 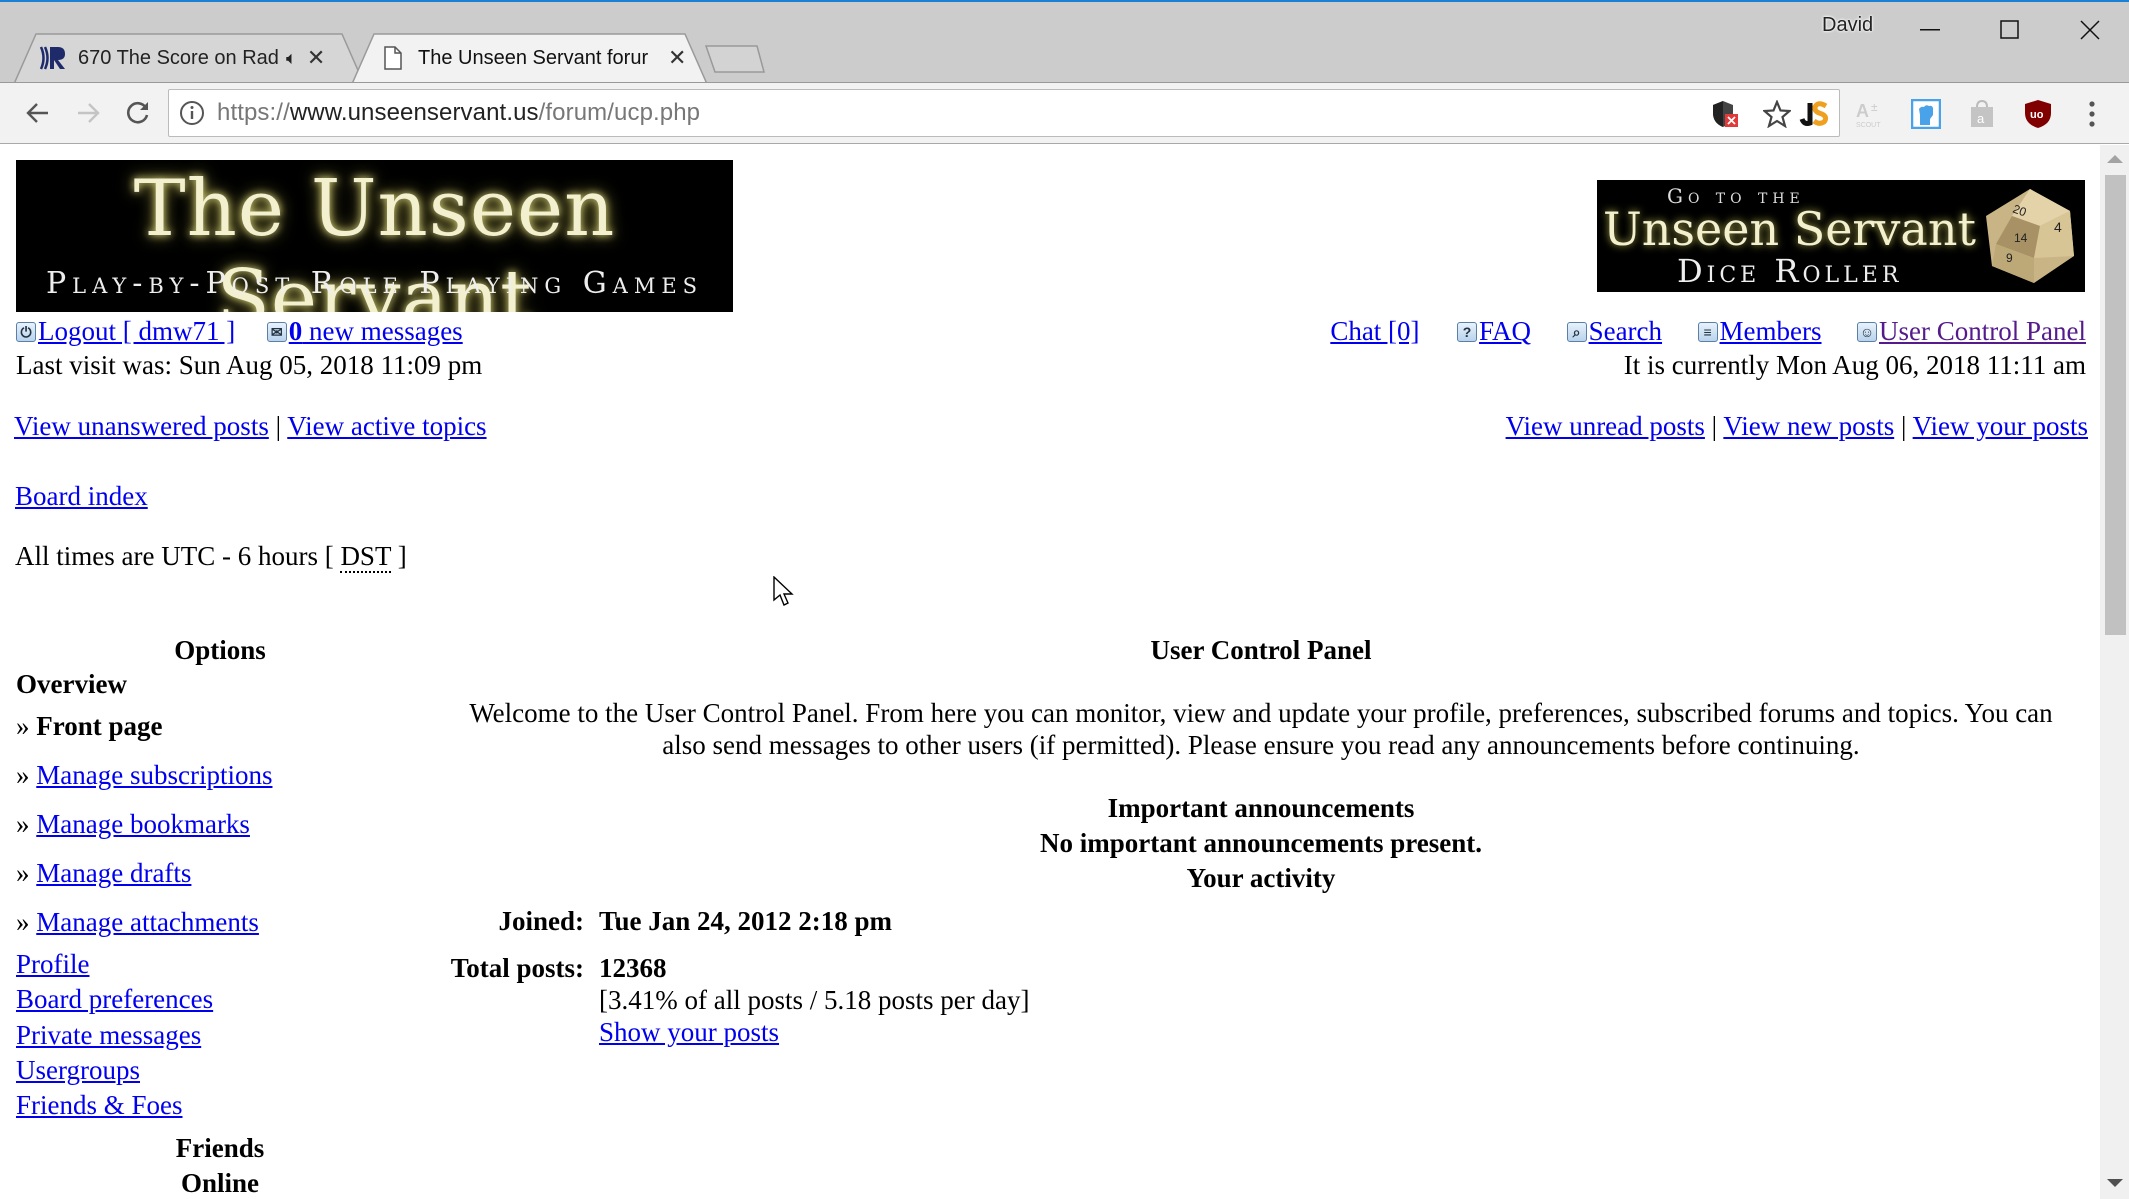 What do you see at coordinates (2115, 159) in the screenshot?
I see `scroll-up-arrow-icon` at bounding box center [2115, 159].